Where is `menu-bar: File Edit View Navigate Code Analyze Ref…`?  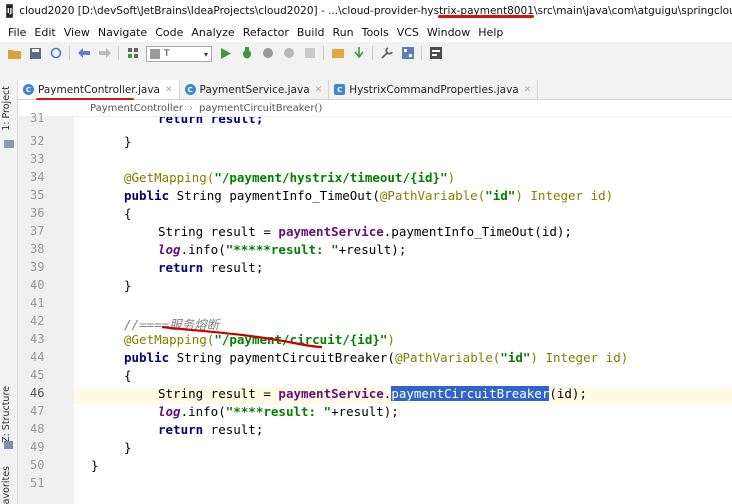 menu-bar: File Edit View Navigate Code Analyze Ref… is located at coordinates (366, 32).